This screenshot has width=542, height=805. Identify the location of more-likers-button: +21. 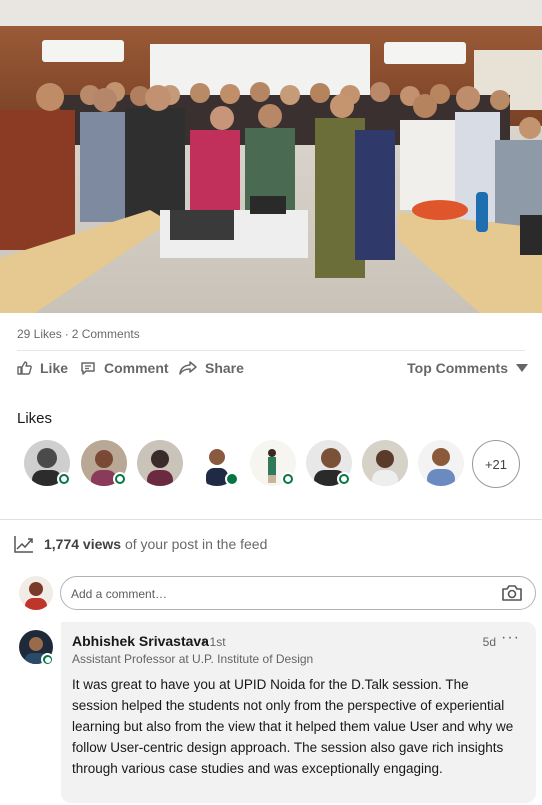
(496, 464).